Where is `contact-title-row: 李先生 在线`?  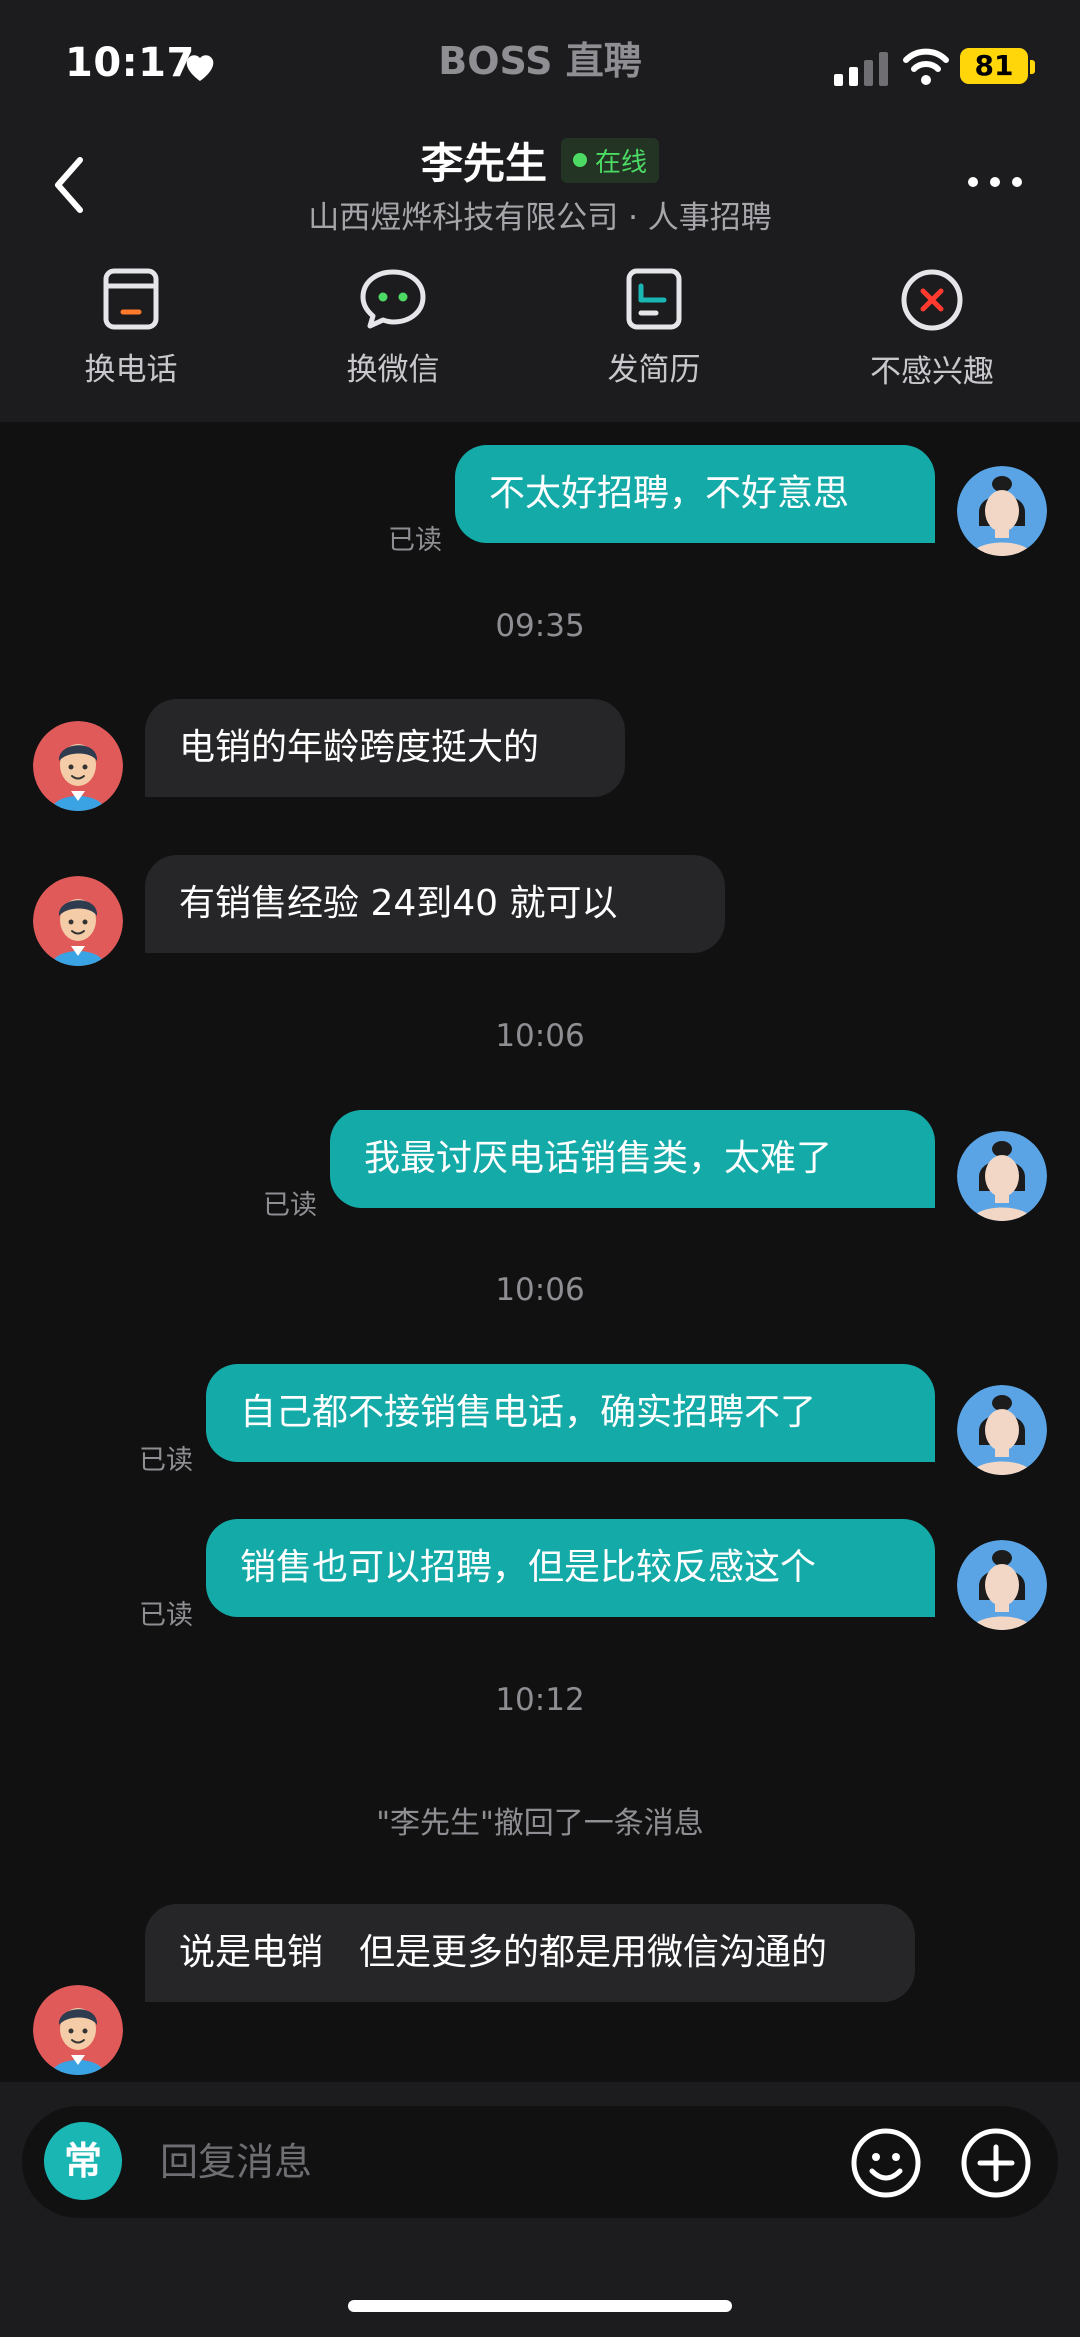 contact-title-row: 李先生 在线 is located at coordinates (540, 160).